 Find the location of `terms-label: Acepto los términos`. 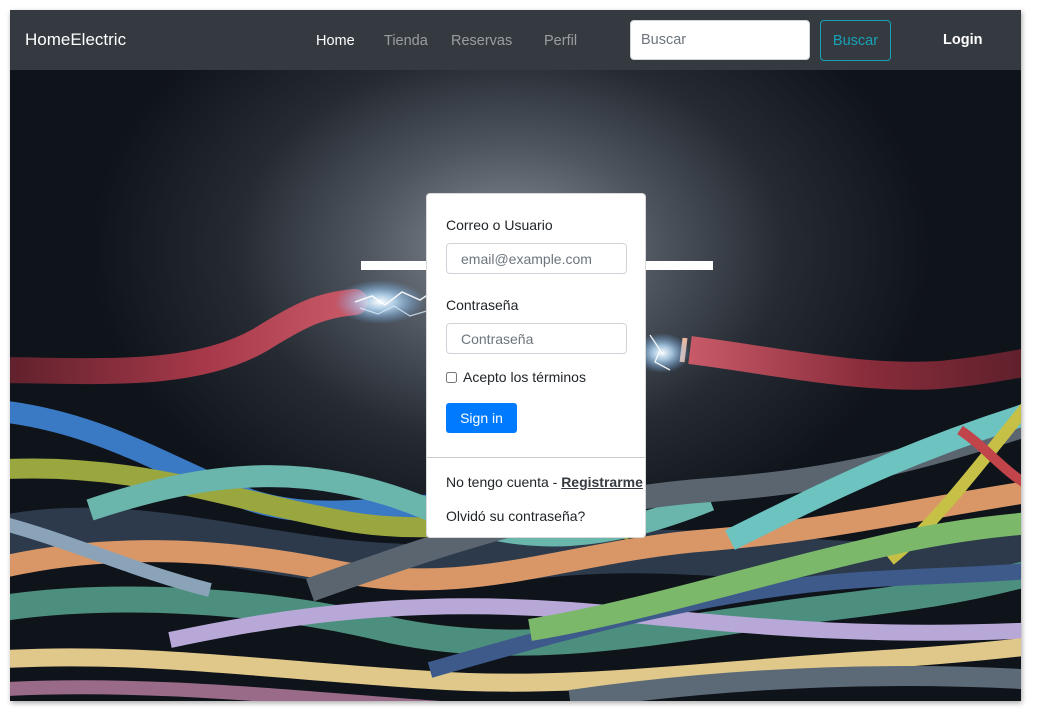

terms-label: Acepto los términos is located at coordinates (524, 377).